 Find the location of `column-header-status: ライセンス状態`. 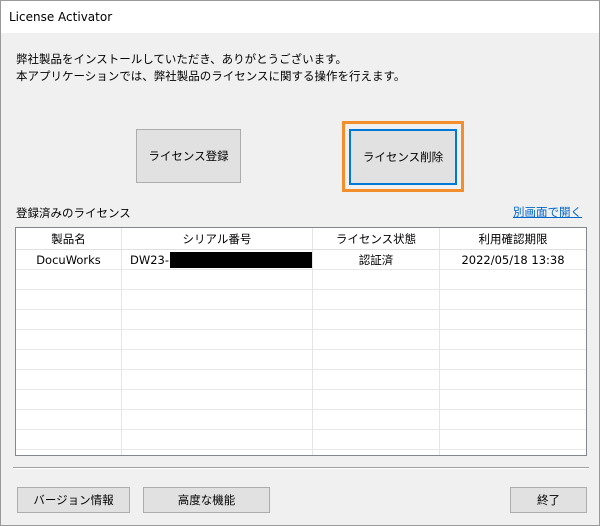

column-header-status: ライセンス状態 is located at coordinates (376, 238).